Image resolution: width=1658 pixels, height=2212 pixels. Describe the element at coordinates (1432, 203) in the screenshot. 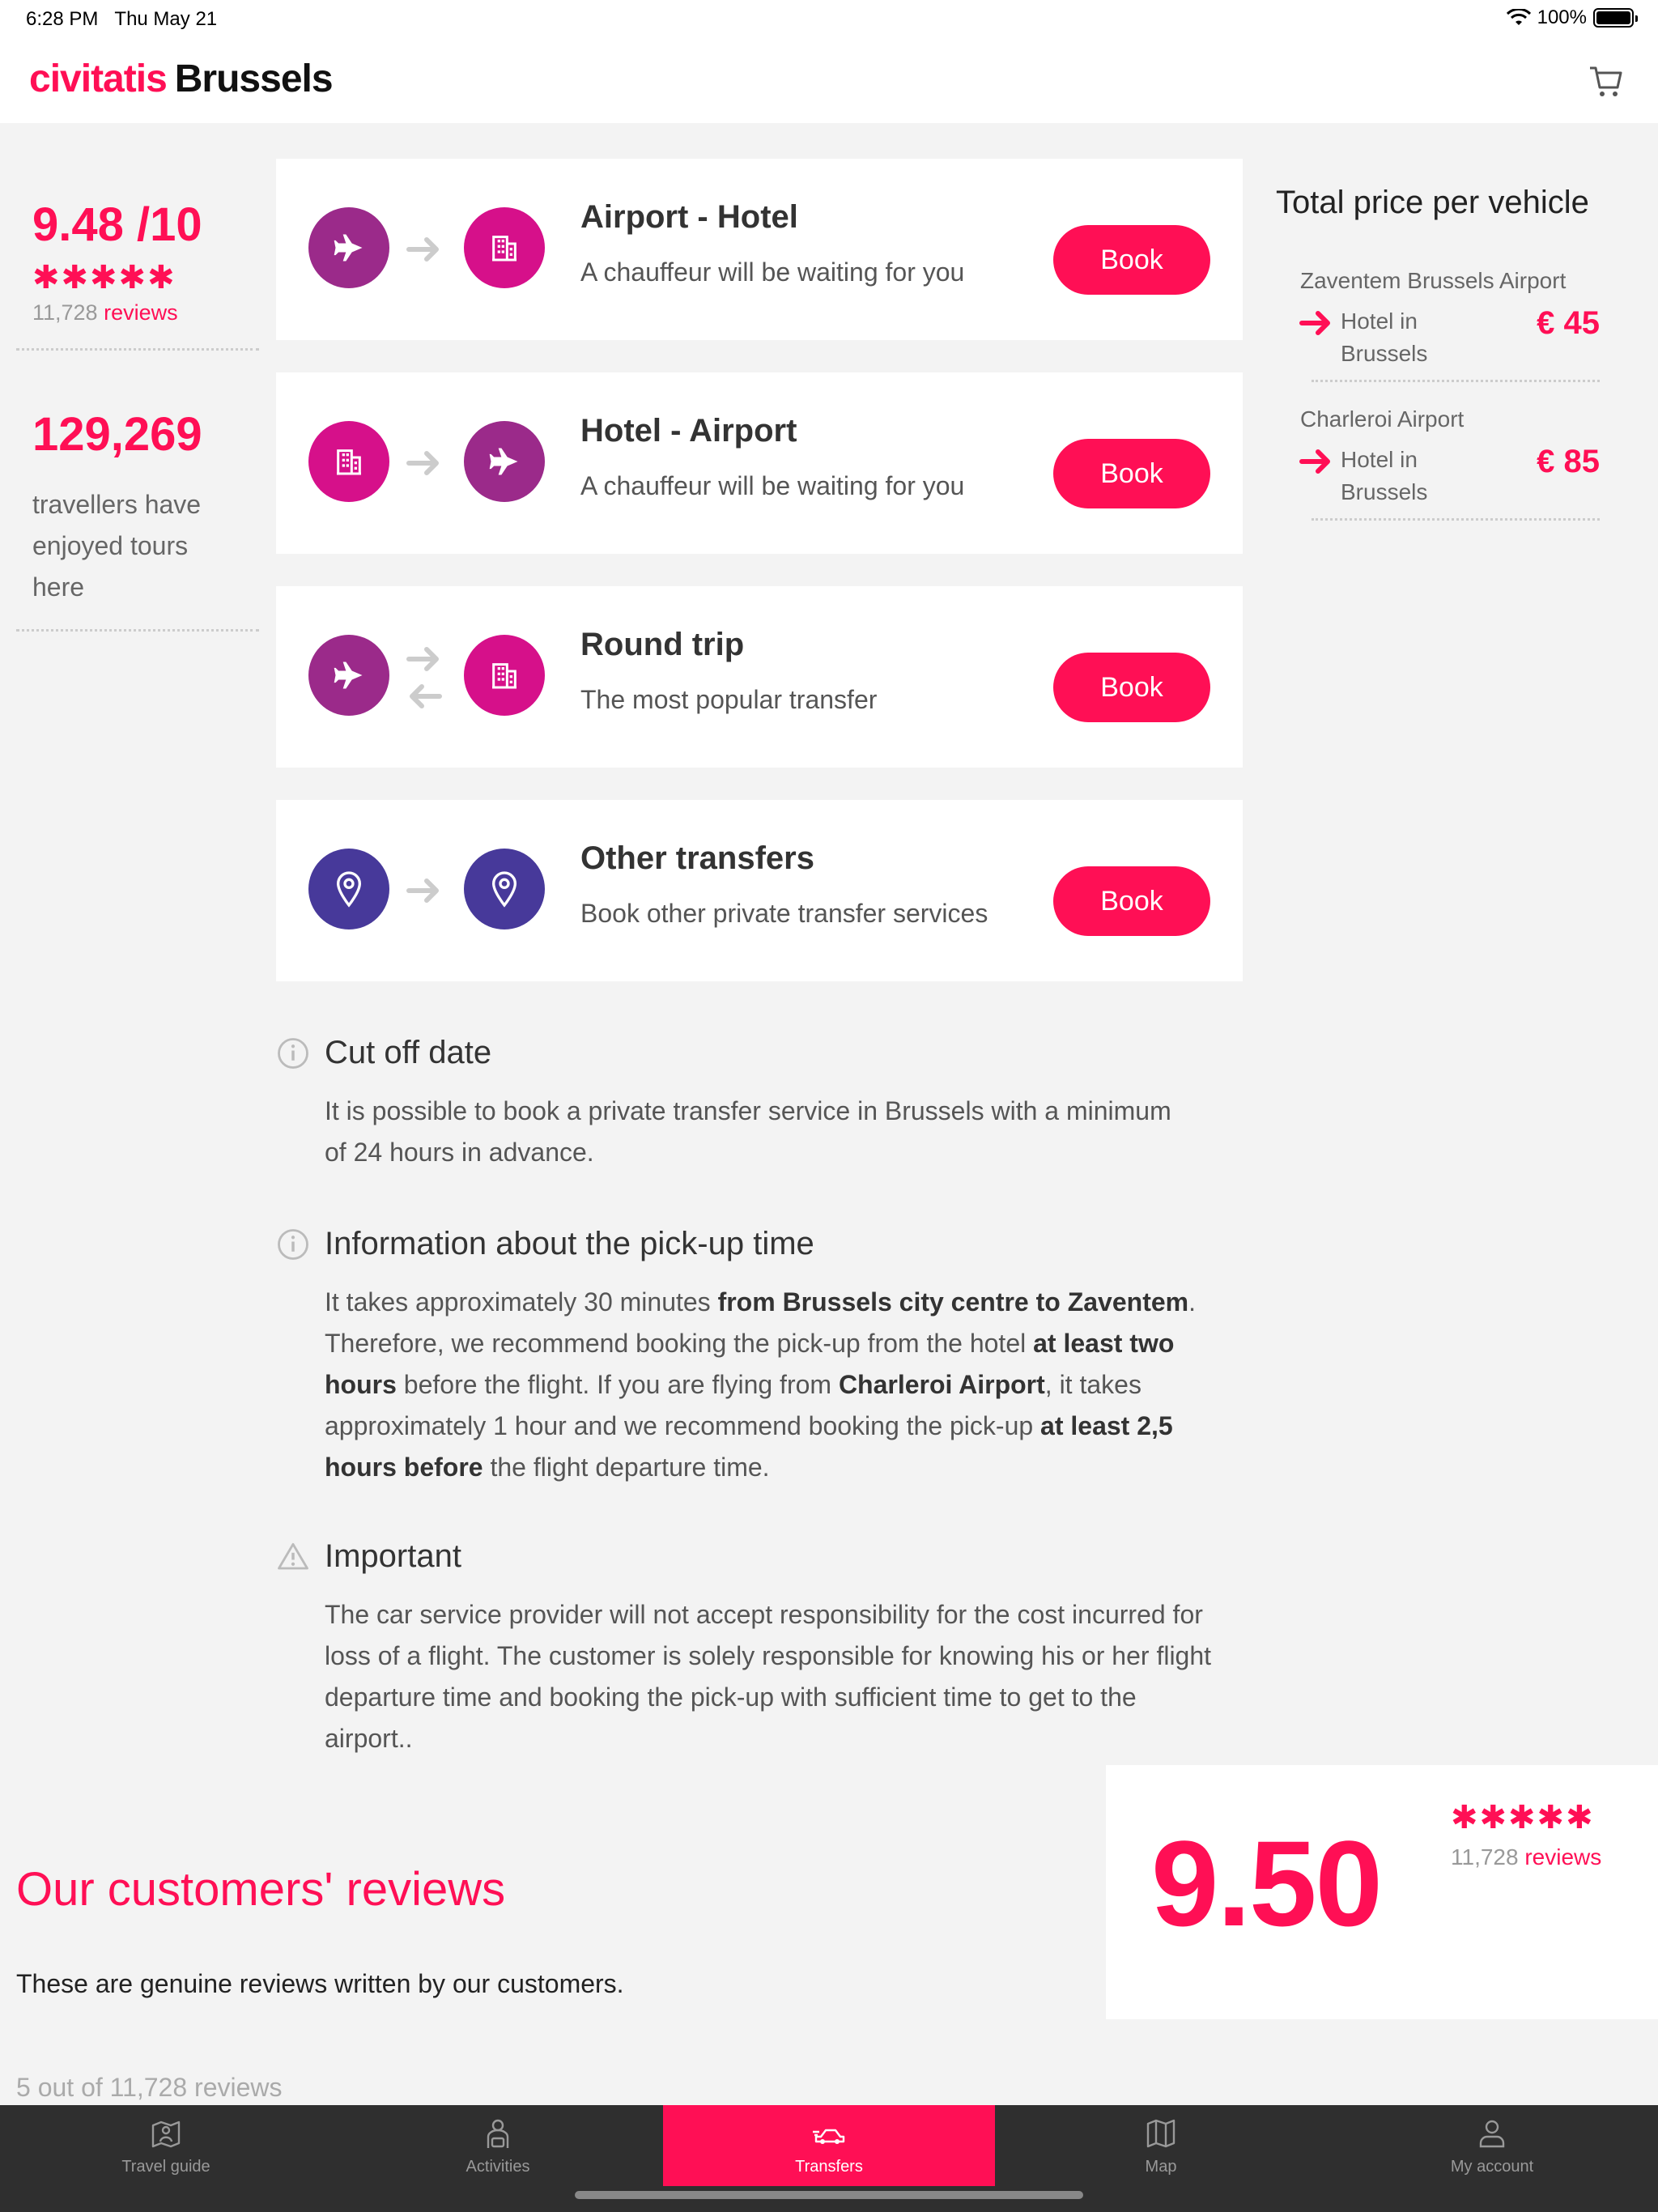

I see `price-panel-title: Total price per vehicle` at that location.